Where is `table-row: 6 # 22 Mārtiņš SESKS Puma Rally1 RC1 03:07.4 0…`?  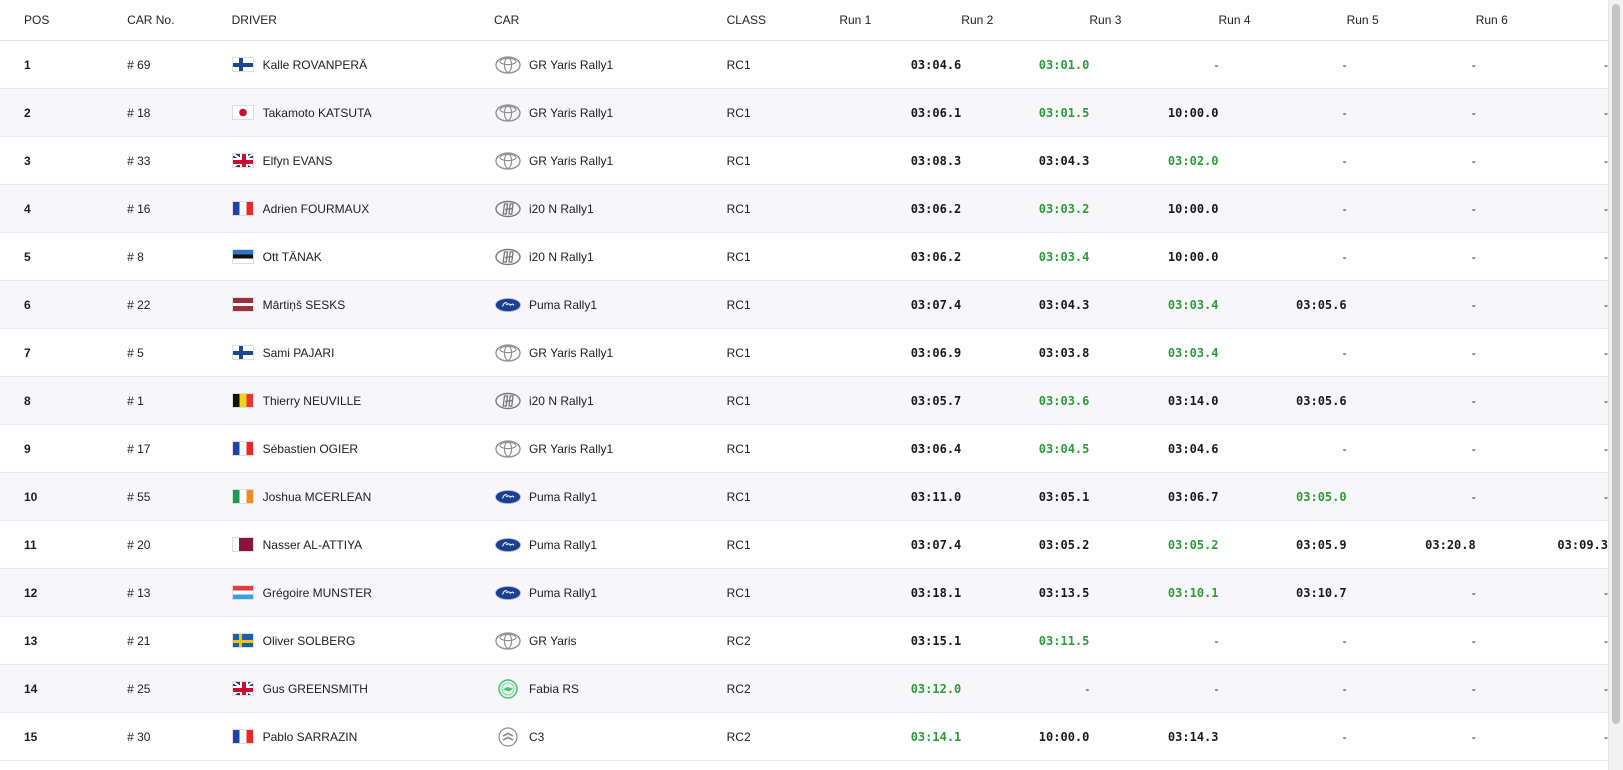
table-row: 6 # 22 Mārtiņš SESKS Puma Rally1 RC1 03:07.4 0… is located at coordinates (804, 304).